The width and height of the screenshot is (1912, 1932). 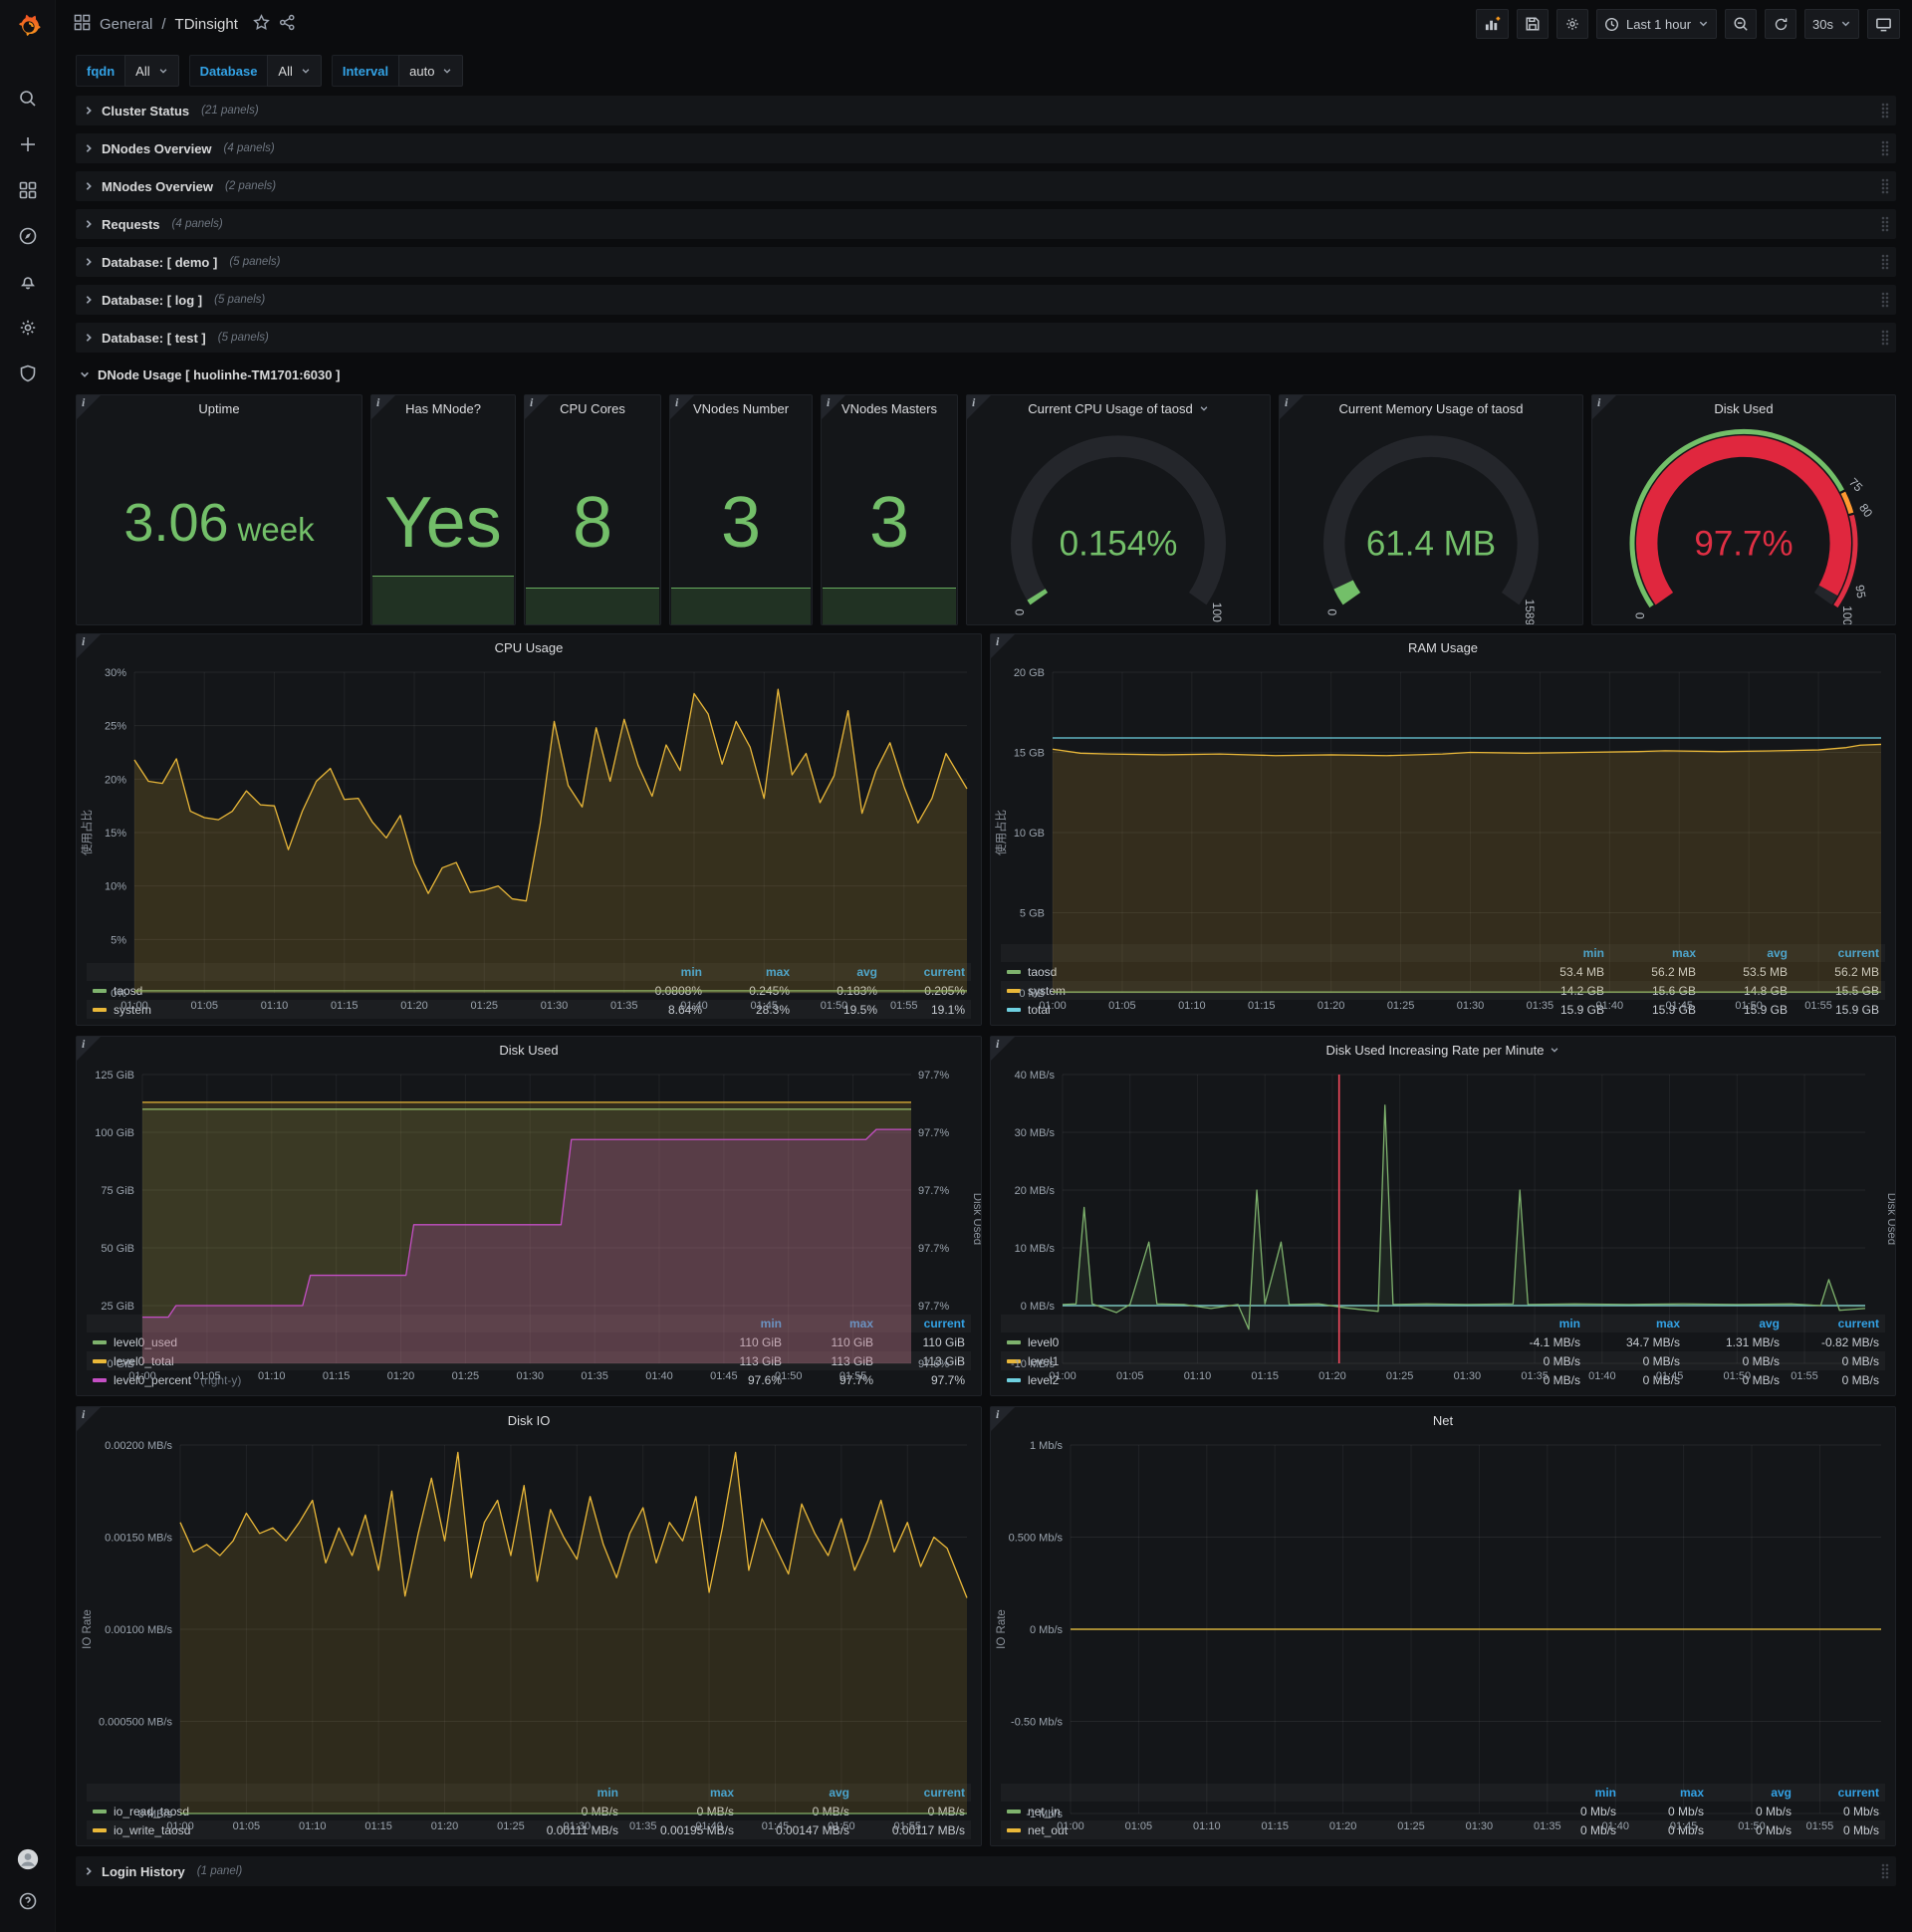 What do you see at coordinates (1029, 754) in the screenshot?
I see `svg-text: 15 GB` at bounding box center [1029, 754].